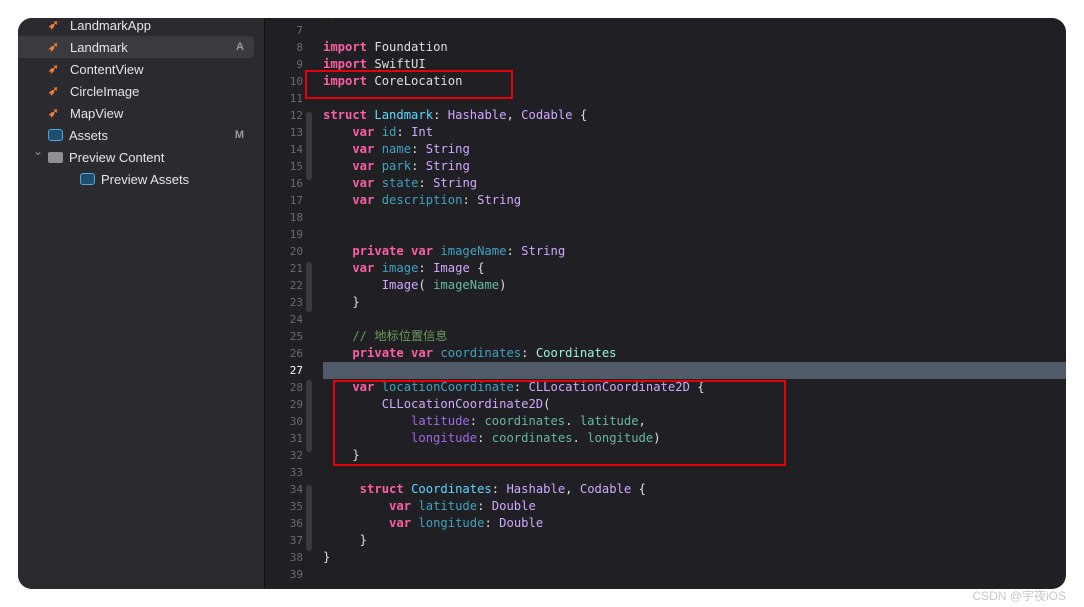  I want to click on code-token: {, so click(642, 489).